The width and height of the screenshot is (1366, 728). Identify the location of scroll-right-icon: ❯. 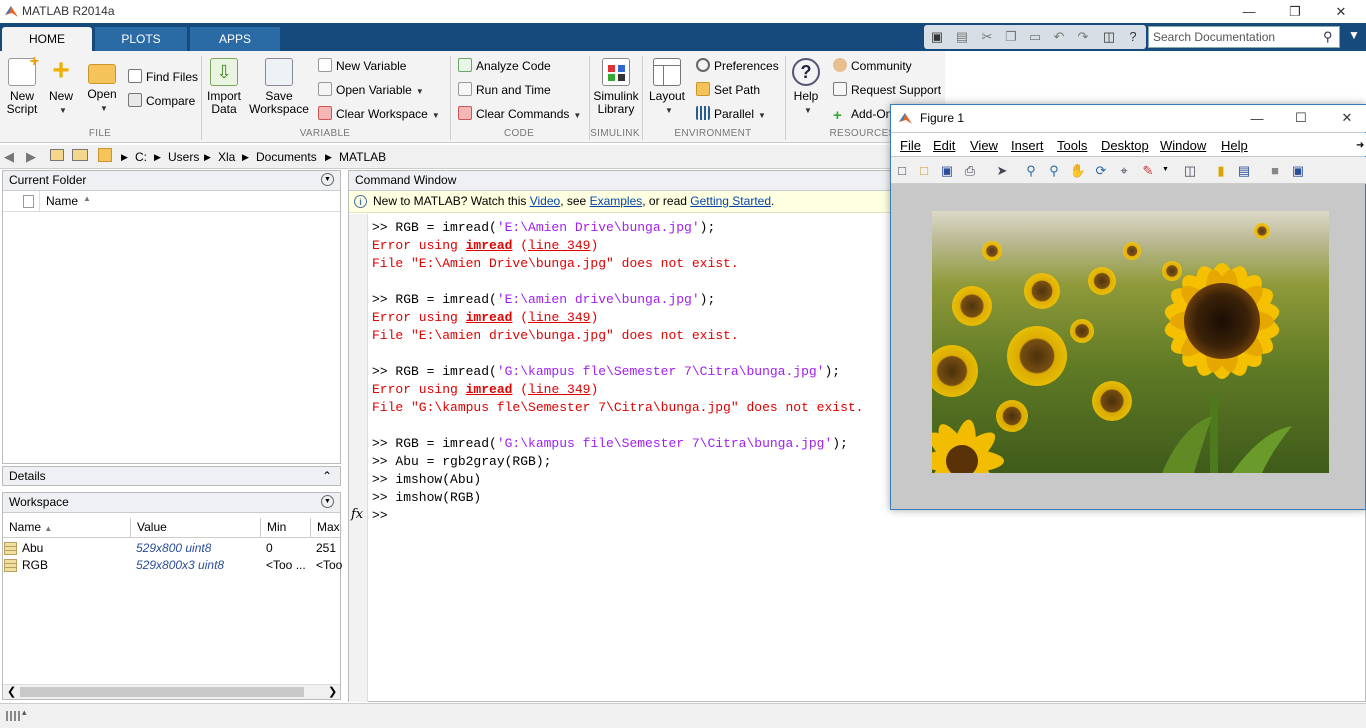
(332, 691).